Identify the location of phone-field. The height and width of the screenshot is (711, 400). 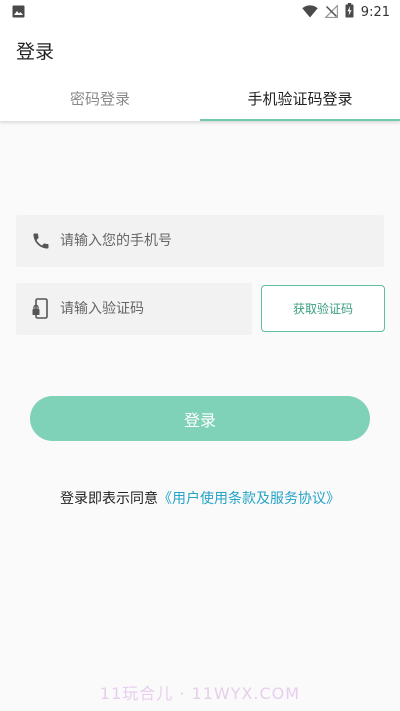
(200, 241).